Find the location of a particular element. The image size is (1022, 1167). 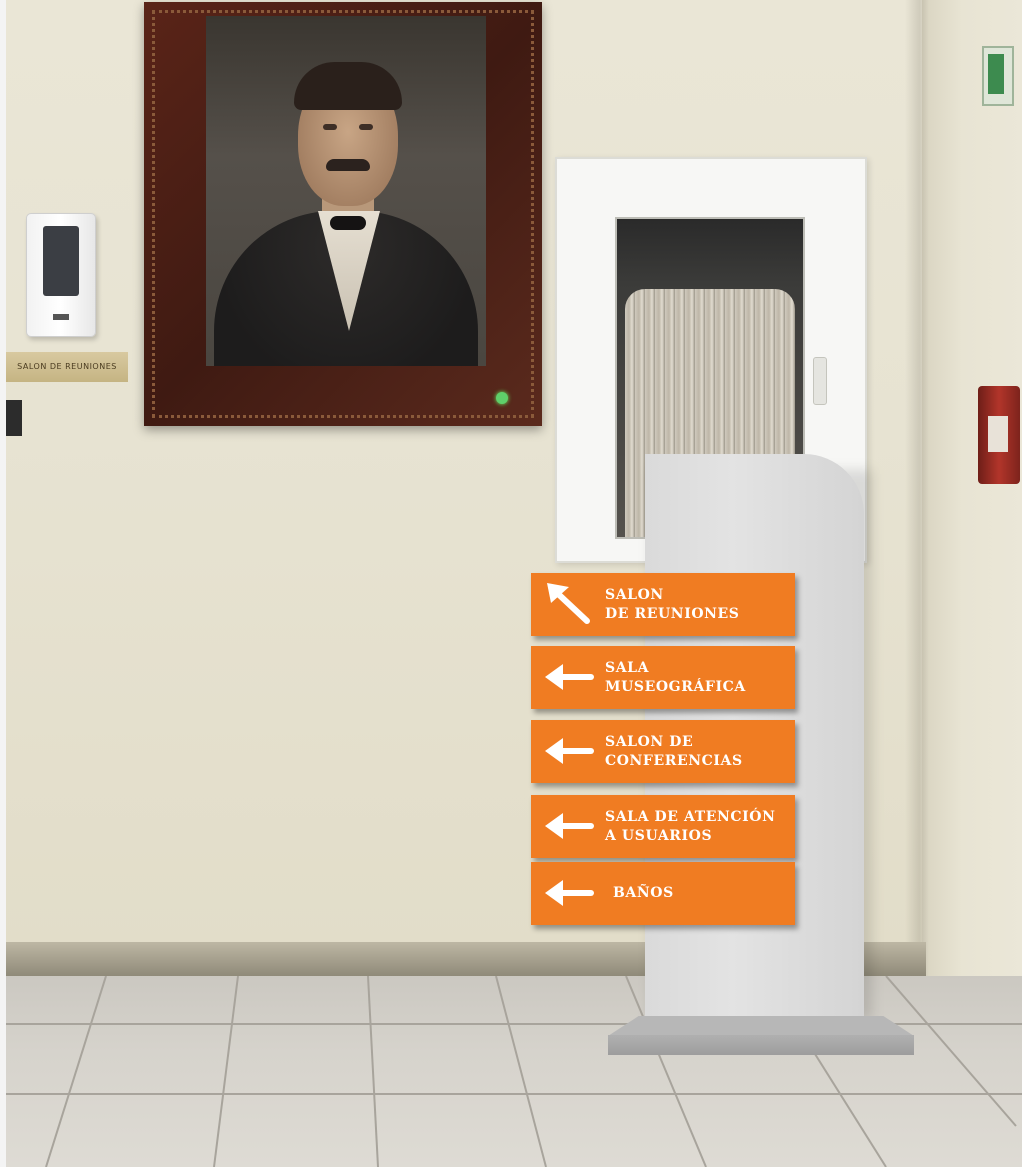

sign-label: SALON DE REUNIONES is located at coordinates (672, 604).